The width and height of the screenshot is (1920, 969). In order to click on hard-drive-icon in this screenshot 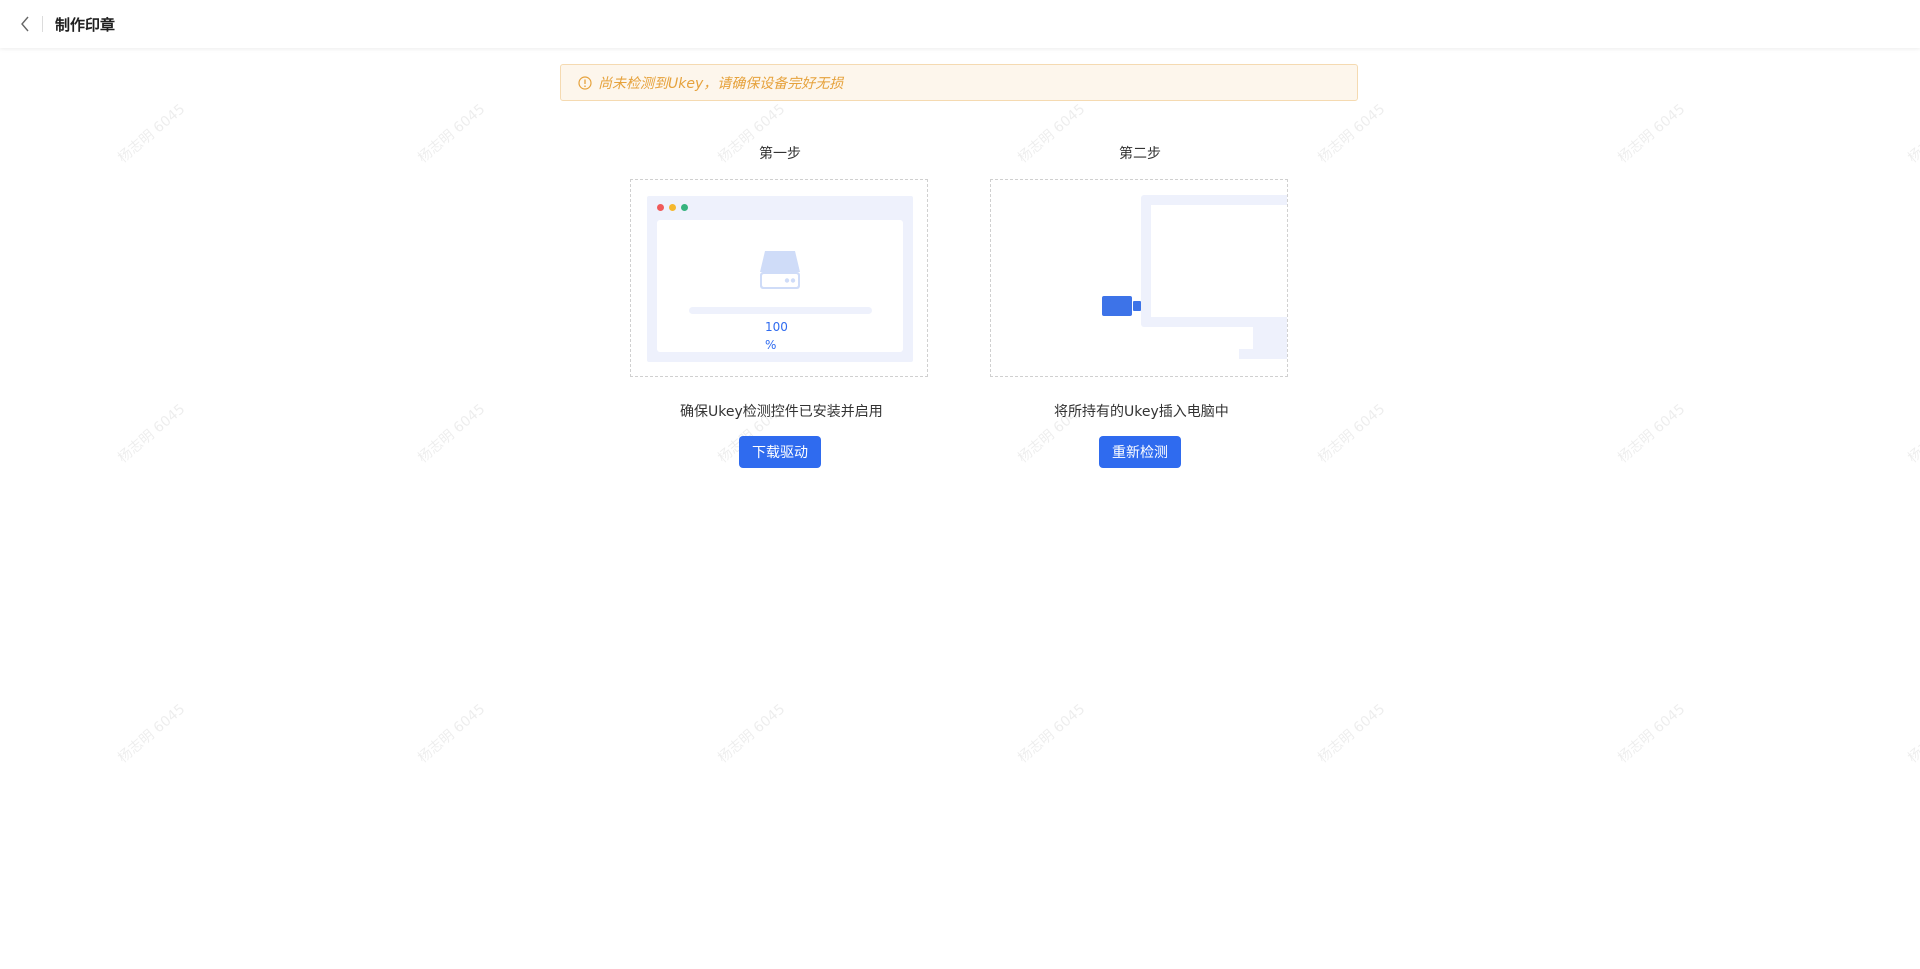, I will do `click(780, 270)`.